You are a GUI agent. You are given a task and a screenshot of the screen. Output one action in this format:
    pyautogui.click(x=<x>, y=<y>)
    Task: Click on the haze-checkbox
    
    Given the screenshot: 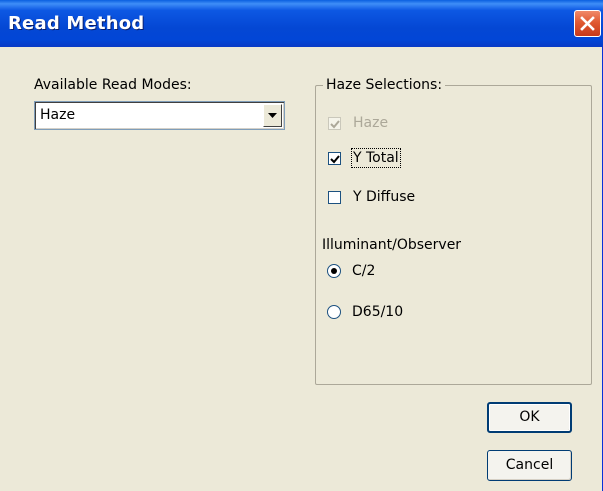 What is the action you would take?
    pyautogui.click(x=334, y=123)
    